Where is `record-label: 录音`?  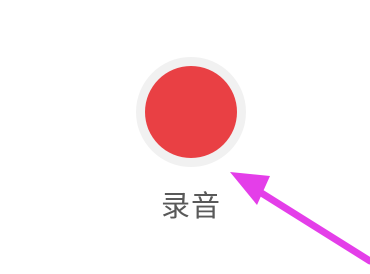 record-label: 录音 is located at coordinates (190, 206).